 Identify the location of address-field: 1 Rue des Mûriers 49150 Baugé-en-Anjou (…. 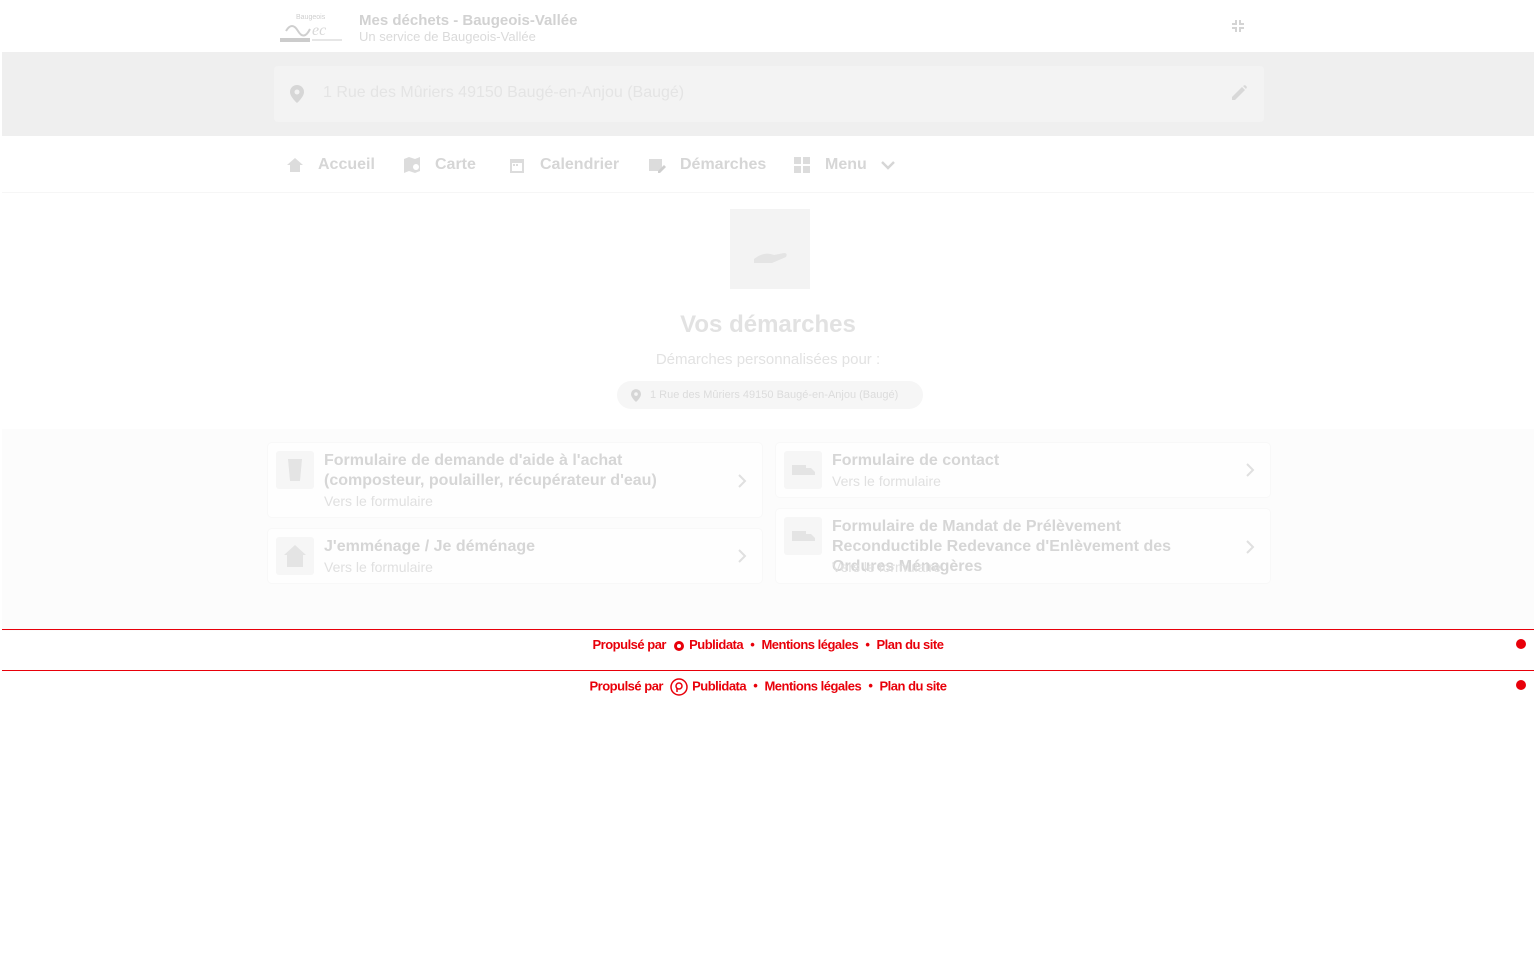
(769, 94).